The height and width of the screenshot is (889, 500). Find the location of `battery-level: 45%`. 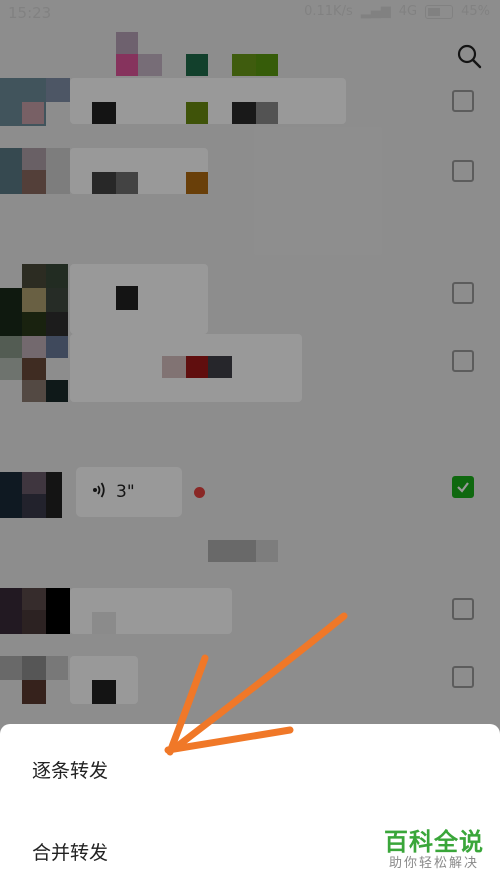

battery-level: 45% is located at coordinates (475, 11).